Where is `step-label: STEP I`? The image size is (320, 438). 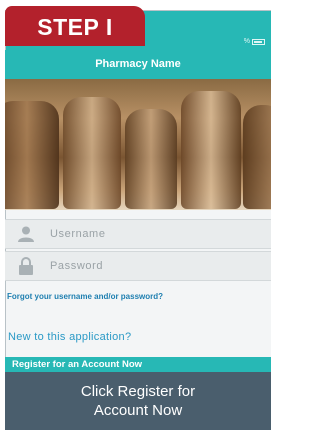
step-label: STEP I is located at coordinates (75, 26).